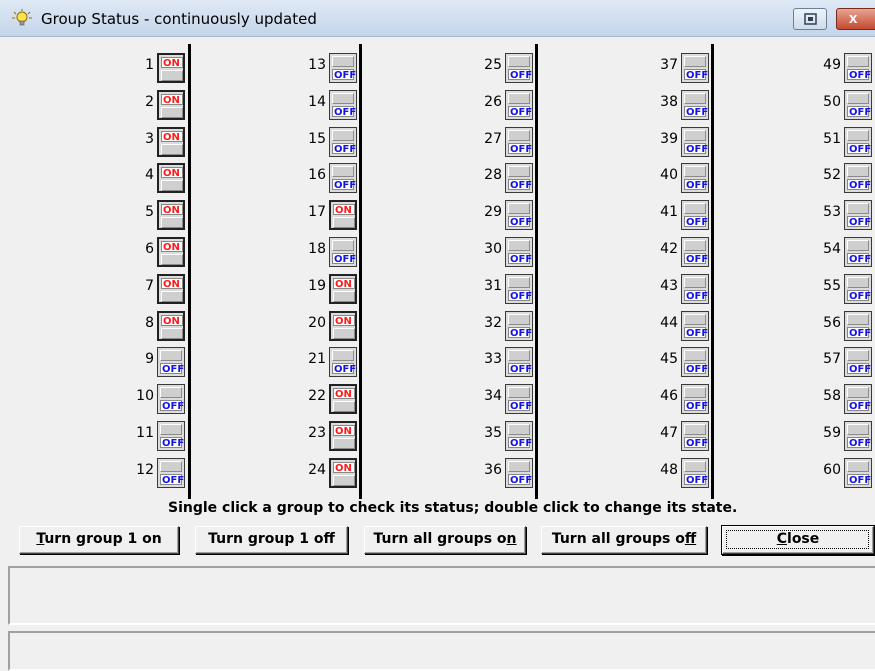  I want to click on group-28-switch: 28 OFF, so click(503, 178).